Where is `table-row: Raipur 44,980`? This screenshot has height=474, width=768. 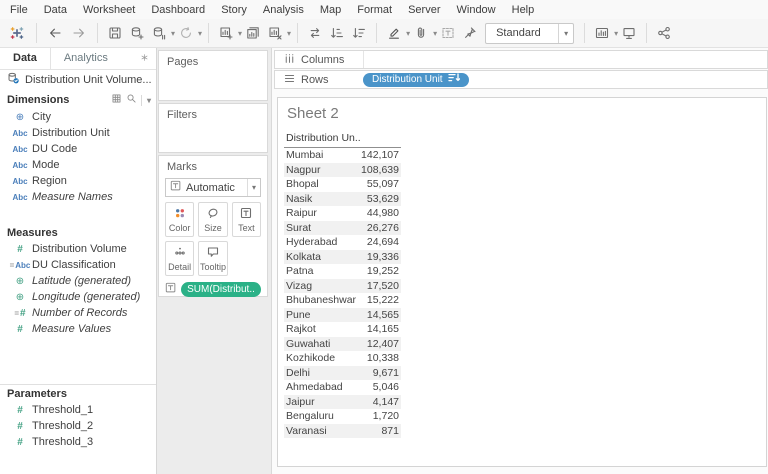
table-row: Raipur 44,980 is located at coordinates (342, 213).